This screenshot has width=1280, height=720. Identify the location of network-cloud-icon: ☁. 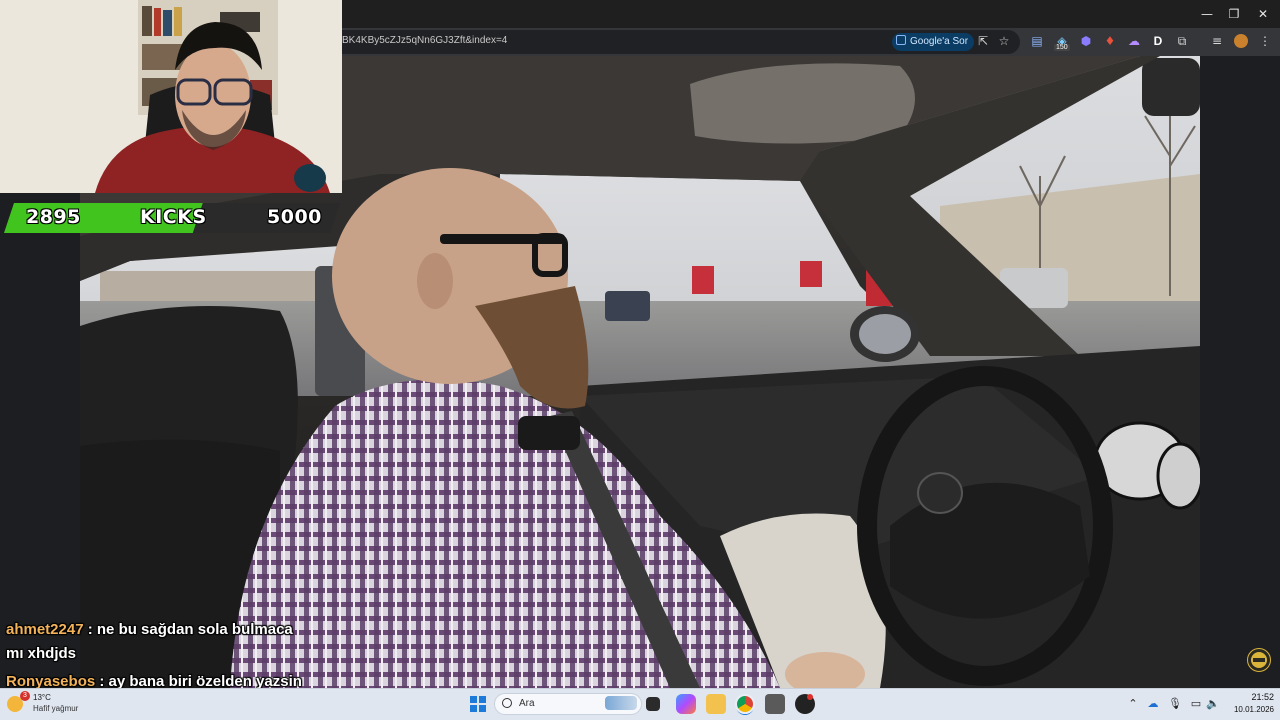
(1153, 704).